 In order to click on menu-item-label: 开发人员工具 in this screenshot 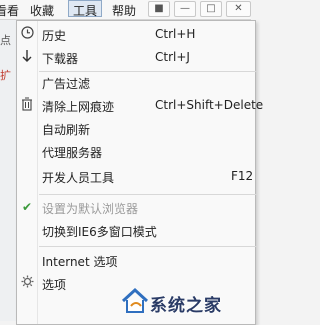, I will do `click(78, 178)`.